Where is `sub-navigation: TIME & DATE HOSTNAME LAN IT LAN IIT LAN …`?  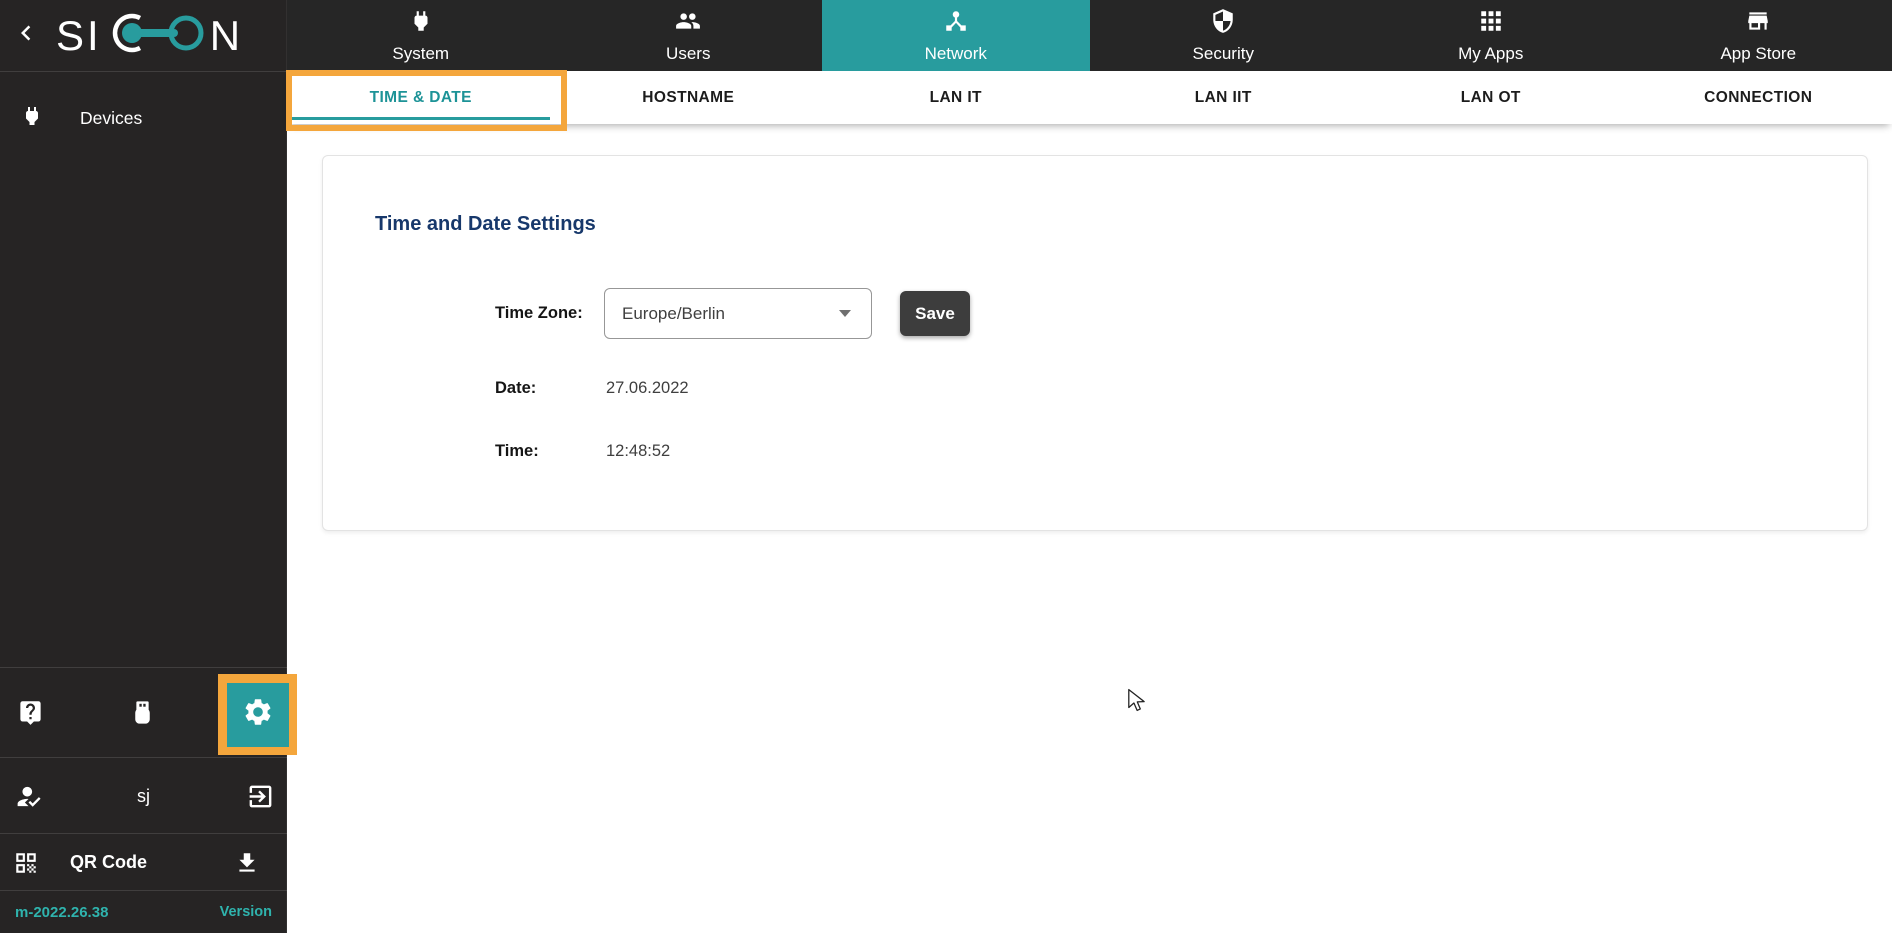
sub-navigation: TIME & DATE HOSTNAME LAN IT LAN IIT LAN … is located at coordinates (1089, 97).